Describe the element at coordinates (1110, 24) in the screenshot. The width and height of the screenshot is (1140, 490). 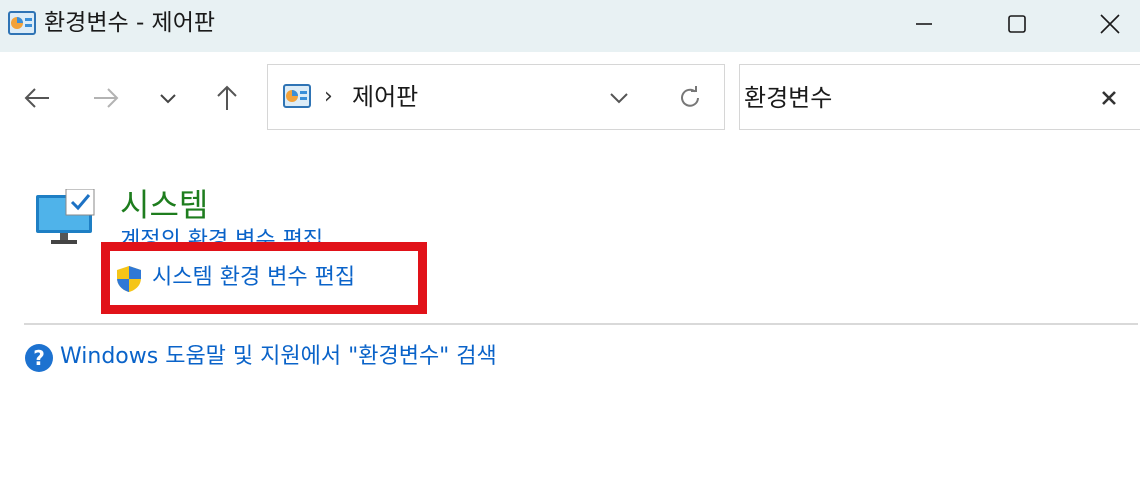
I see `close-icon` at that location.